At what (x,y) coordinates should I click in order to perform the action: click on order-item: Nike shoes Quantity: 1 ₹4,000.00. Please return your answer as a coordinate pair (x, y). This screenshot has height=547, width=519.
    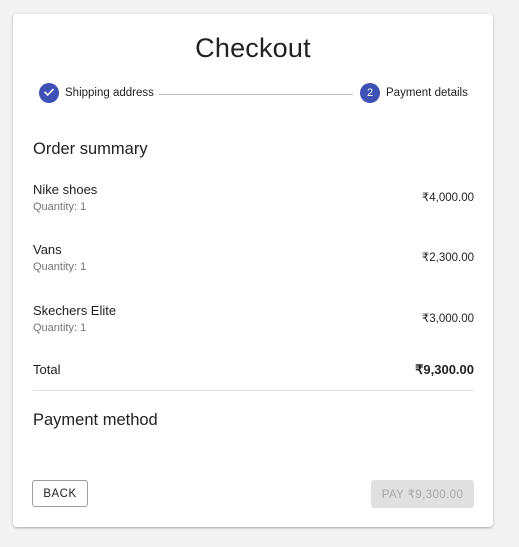
    Looking at the image, I should click on (253, 197).